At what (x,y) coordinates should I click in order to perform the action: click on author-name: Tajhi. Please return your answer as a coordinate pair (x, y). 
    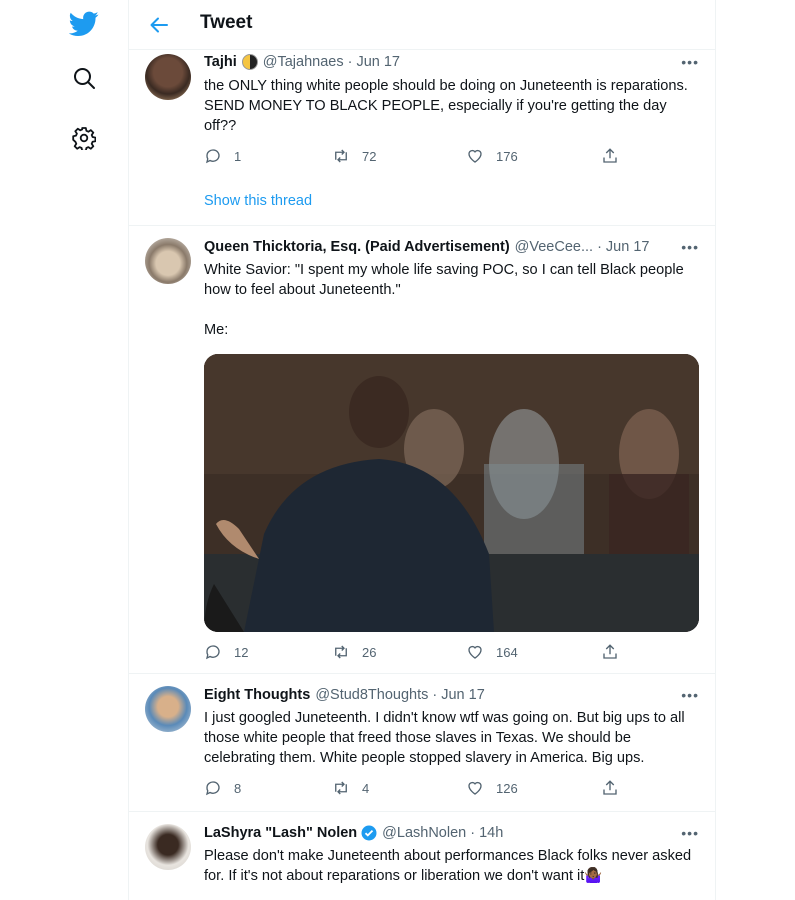
    Looking at the image, I should click on (220, 62).